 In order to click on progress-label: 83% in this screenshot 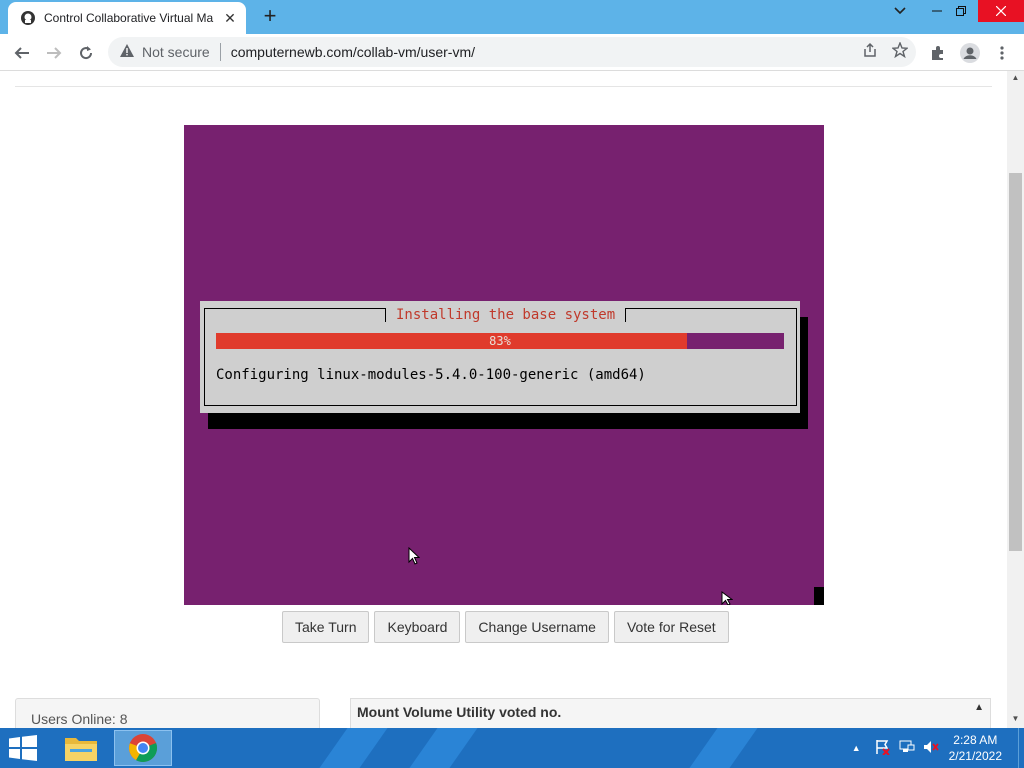, I will do `click(500, 341)`.